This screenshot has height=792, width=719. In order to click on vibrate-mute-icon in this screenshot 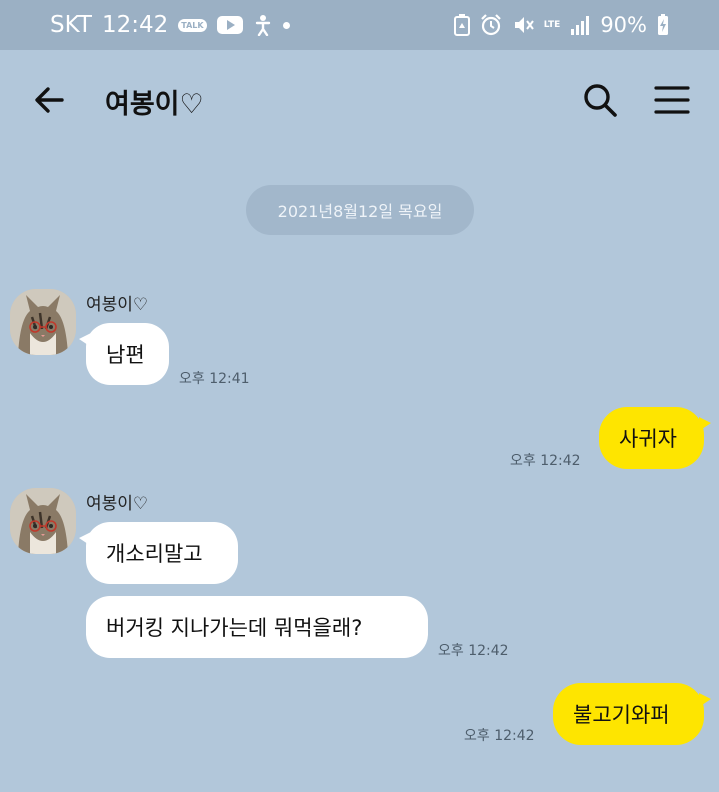, I will do `click(523, 25)`.